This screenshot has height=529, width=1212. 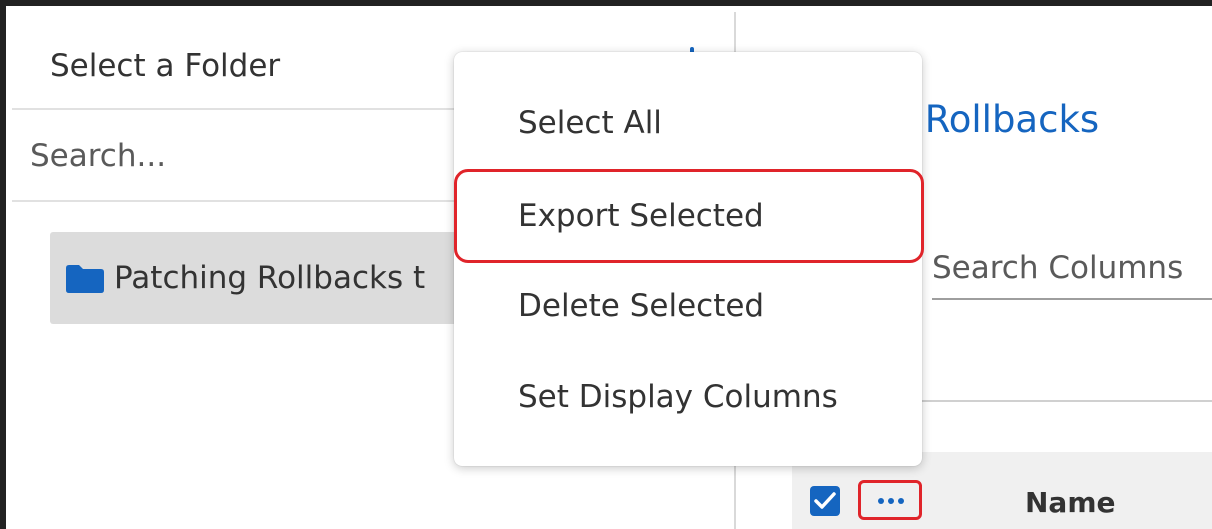 I want to click on folder-item-label: Patching Rollbacks t, so click(x=270, y=278).